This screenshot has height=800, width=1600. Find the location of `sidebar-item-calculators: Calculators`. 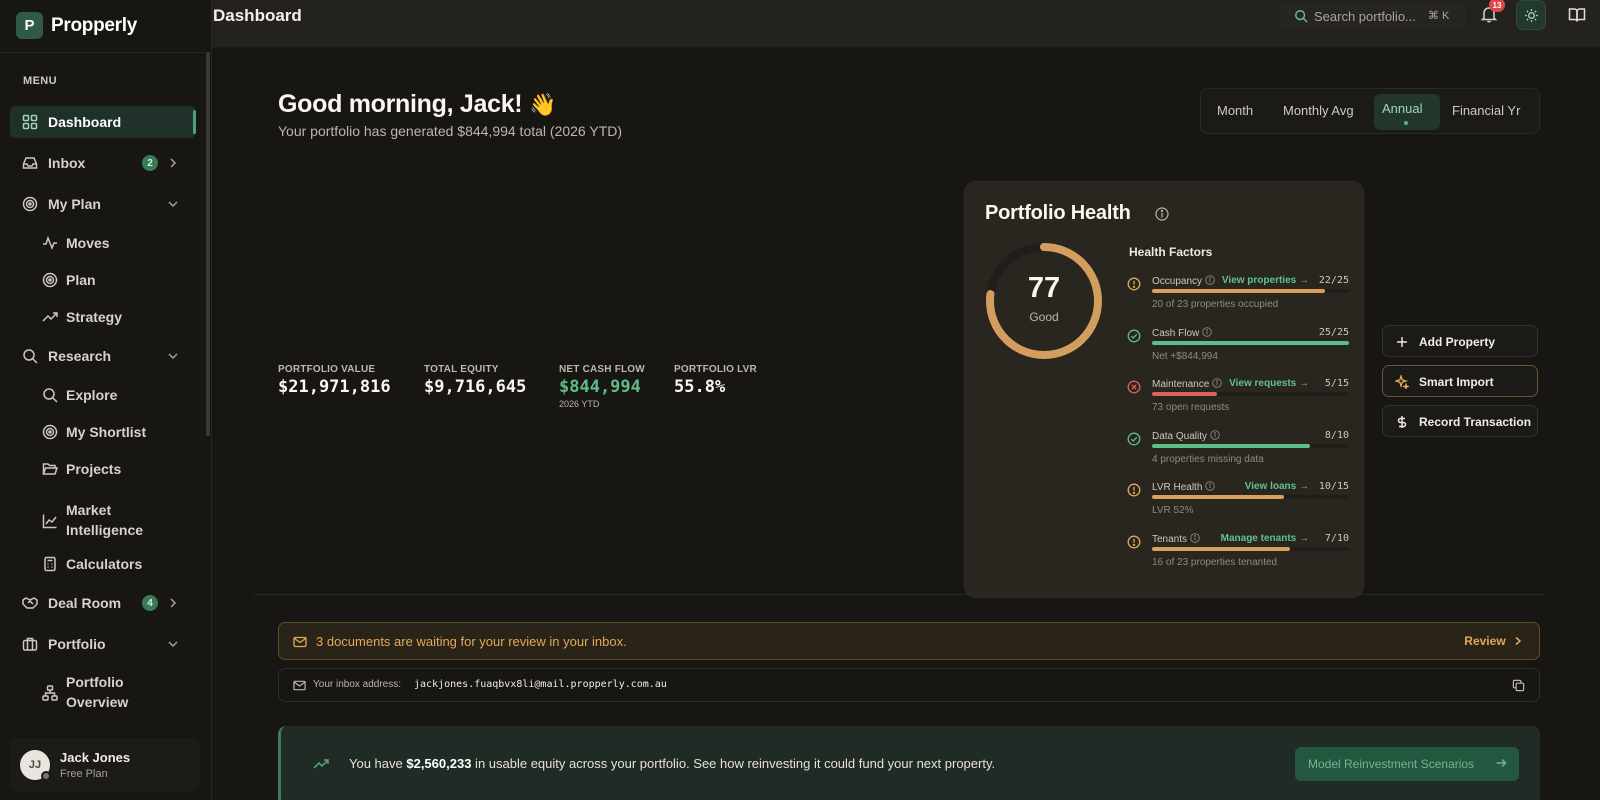

sidebar-item-calculators: Calculators is located at coordinates (103, 564).